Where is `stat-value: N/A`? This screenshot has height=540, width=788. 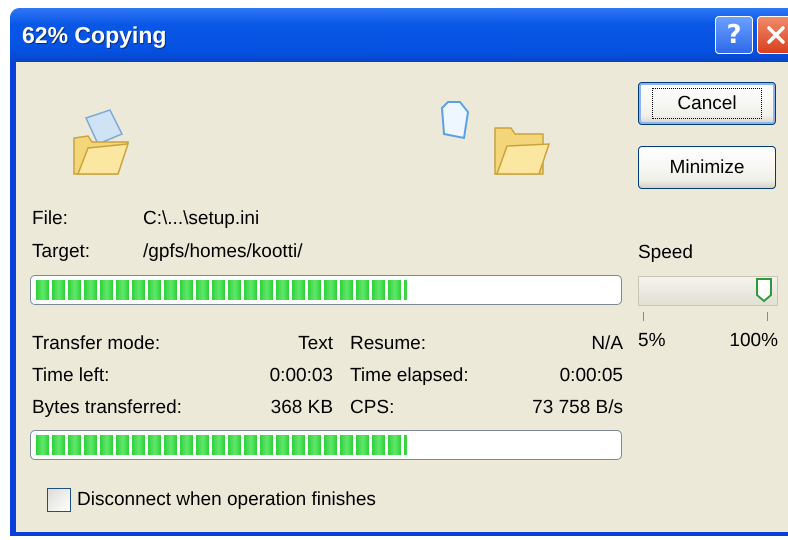 stat-value: N/A is located at coordinates (606, 344).